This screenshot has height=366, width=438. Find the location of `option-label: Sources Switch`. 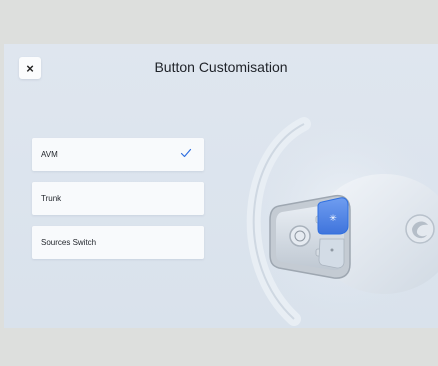

option-label: Sources Switch is located at coordinates (69, 242).